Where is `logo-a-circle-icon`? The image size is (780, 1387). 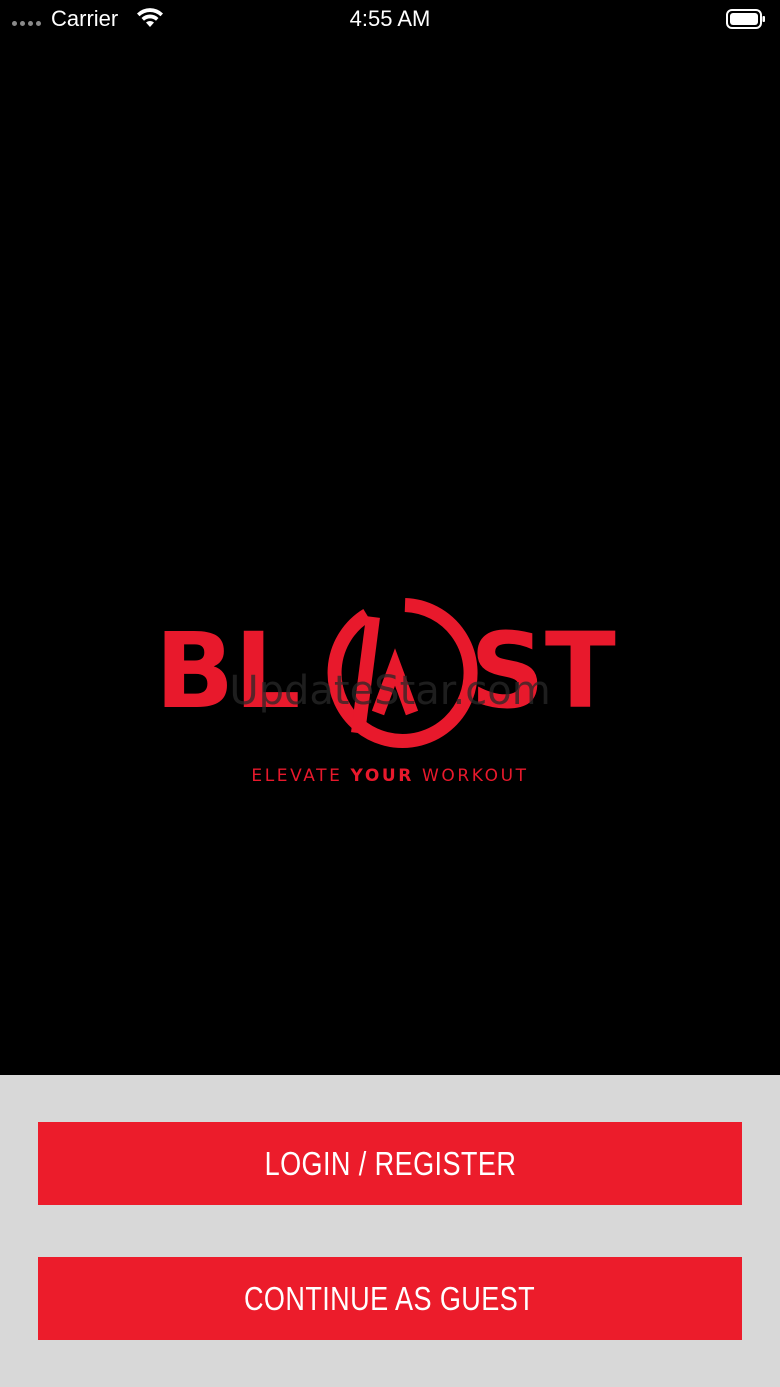
logo-a-circle-icon is located at coordinates (402, 673).